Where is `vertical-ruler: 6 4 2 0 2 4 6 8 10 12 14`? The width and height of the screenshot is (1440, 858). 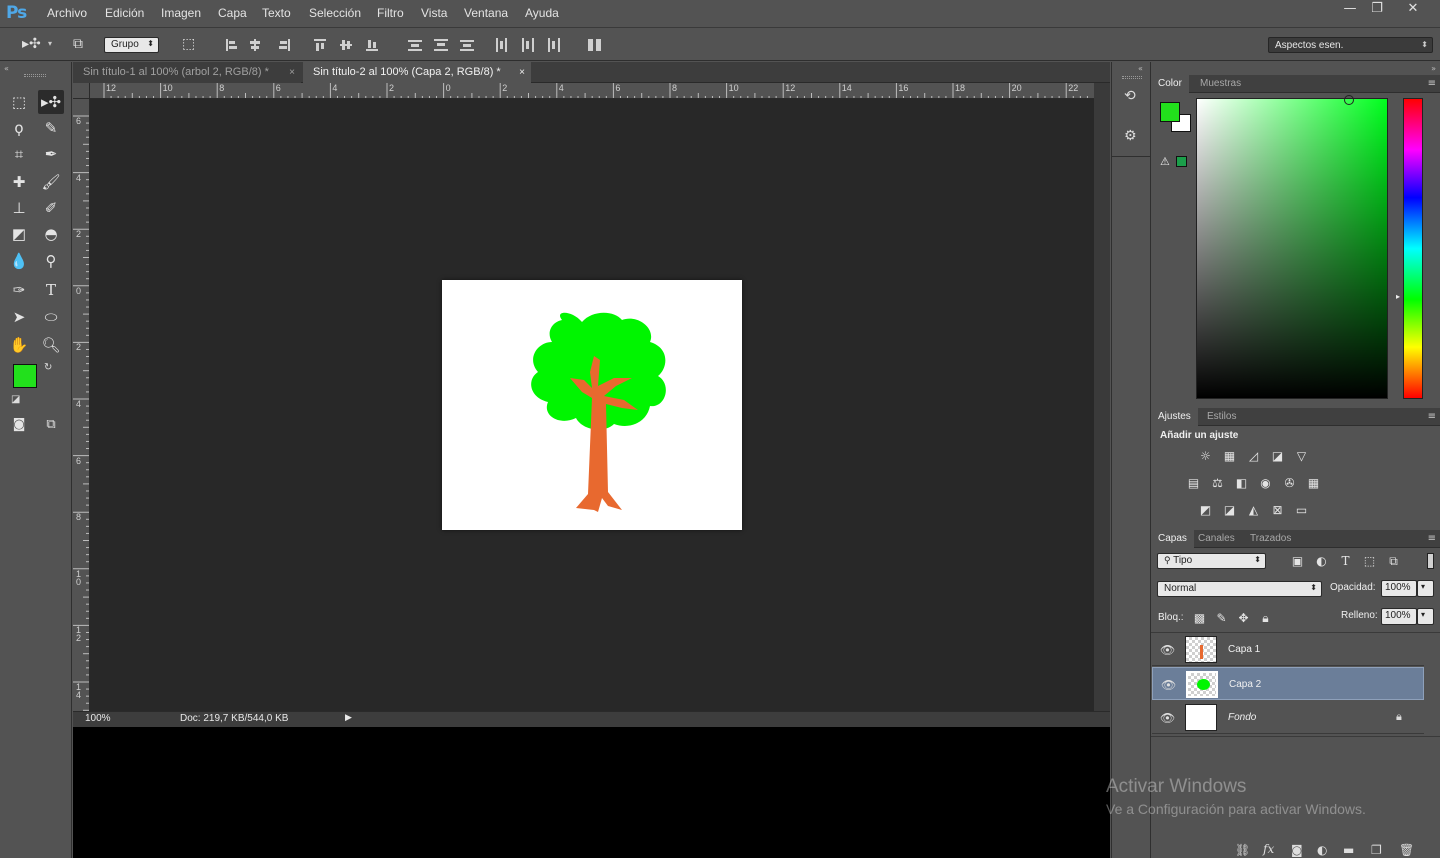 vertical-ruler: 6 4 2 0 2 4 6 8 10 12 14 is located at coordinates (81, 405).